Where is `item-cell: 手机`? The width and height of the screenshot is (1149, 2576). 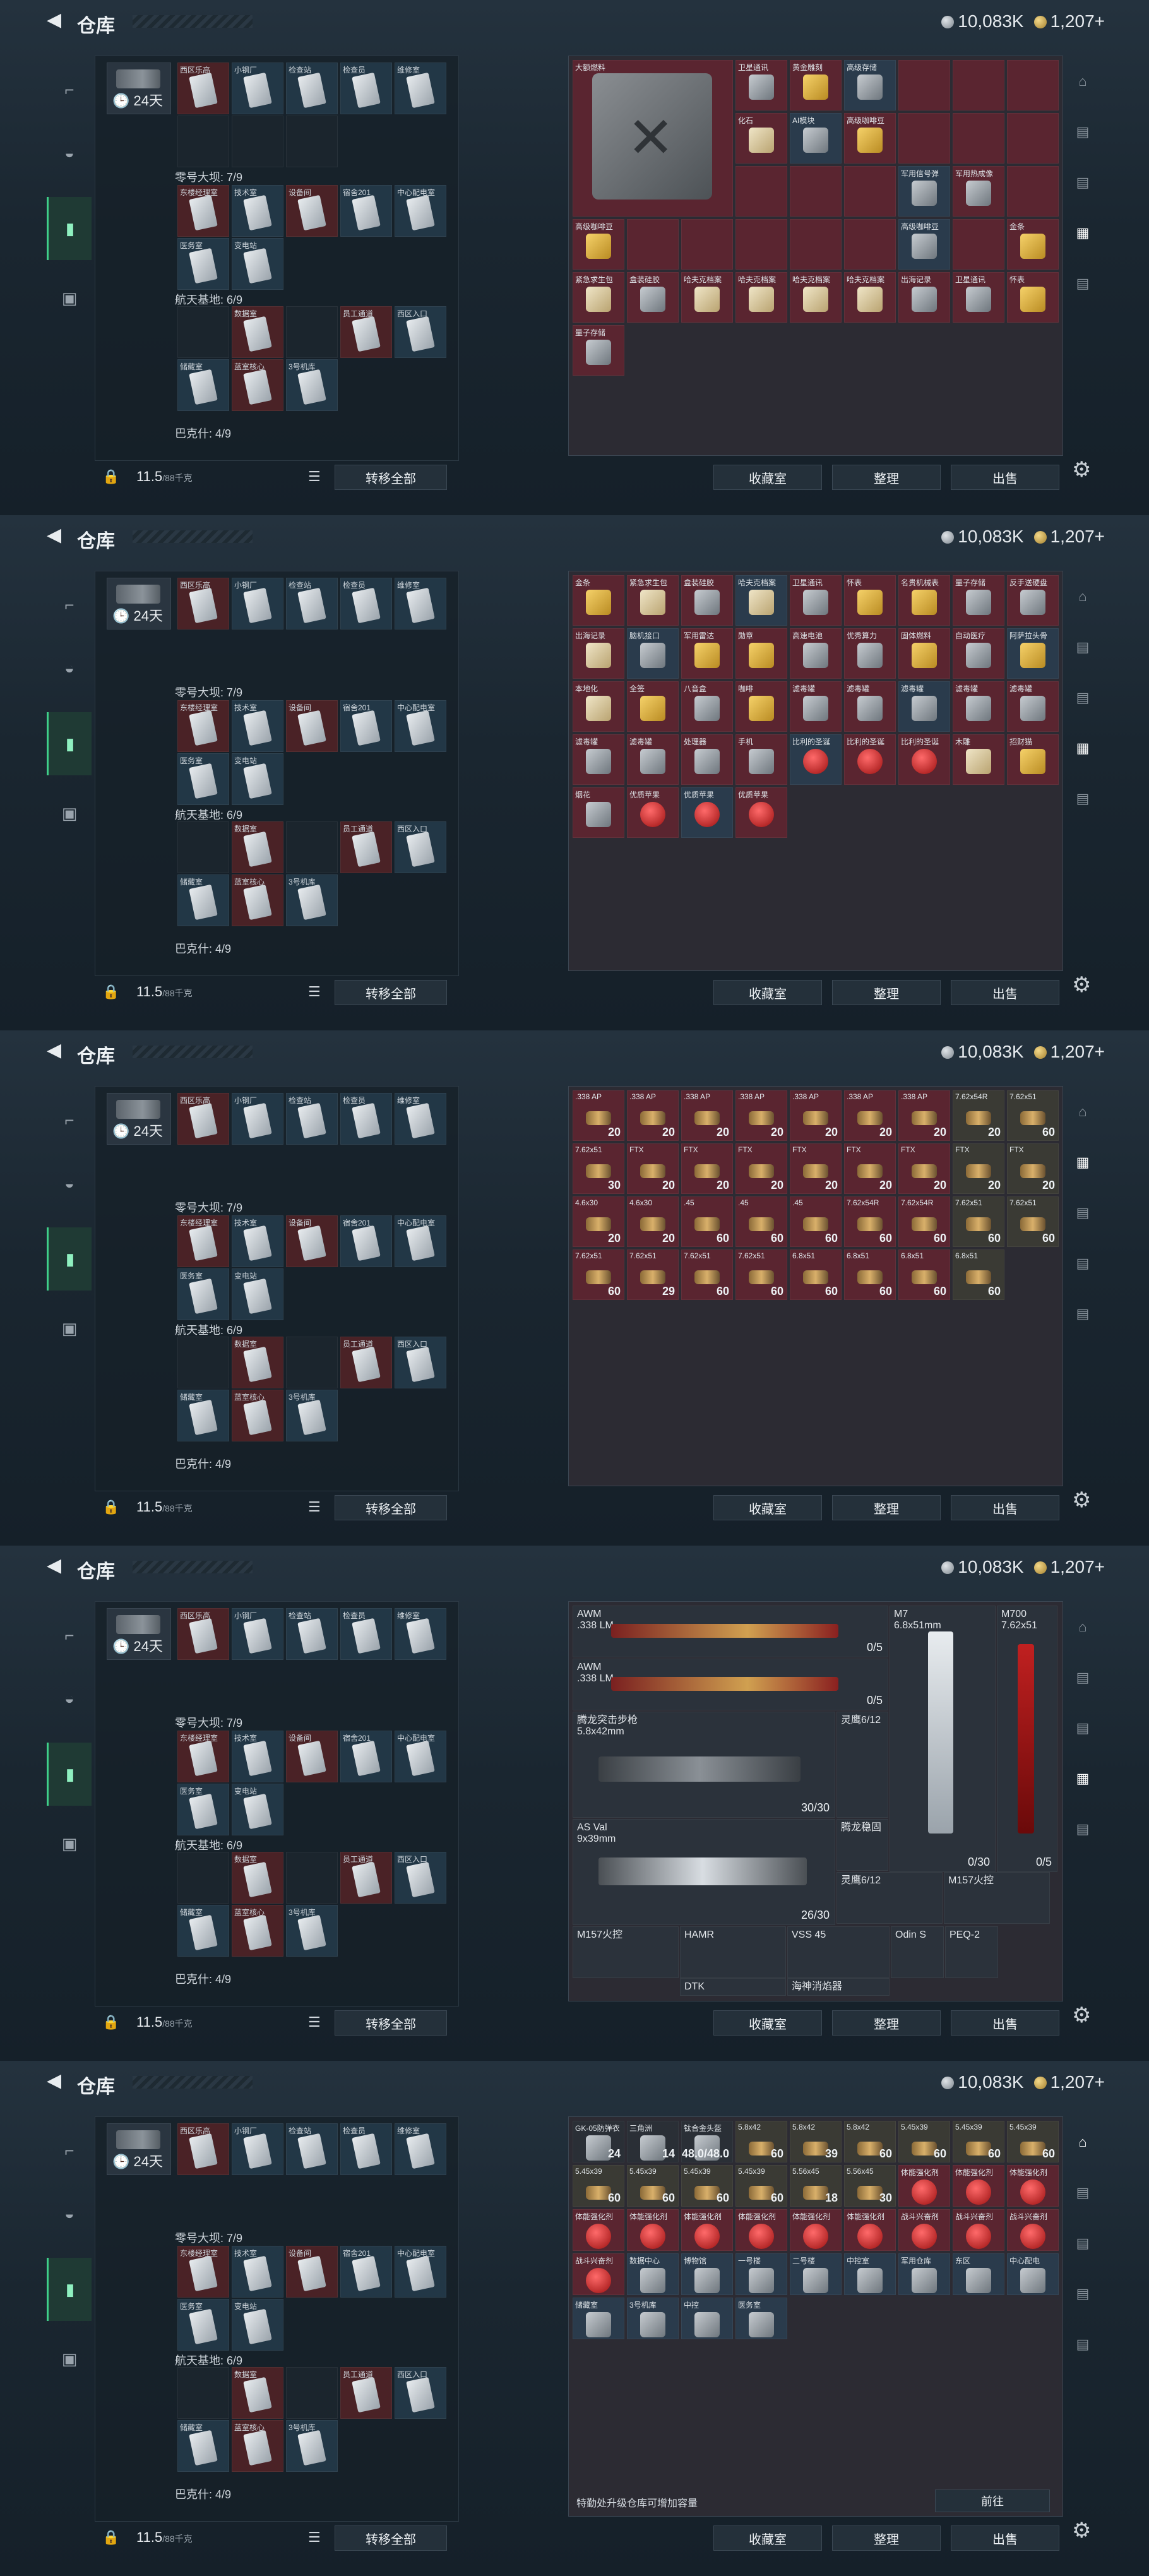 item-cell: 手机 is located at coordinates (761, 759).